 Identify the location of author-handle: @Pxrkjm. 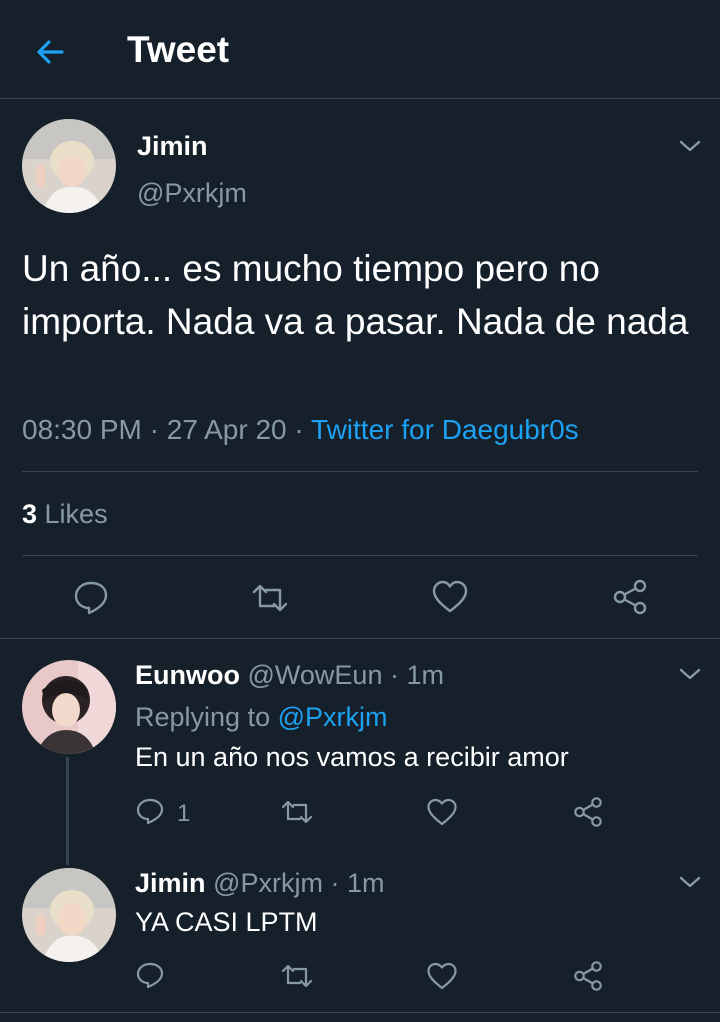
(192, 193).